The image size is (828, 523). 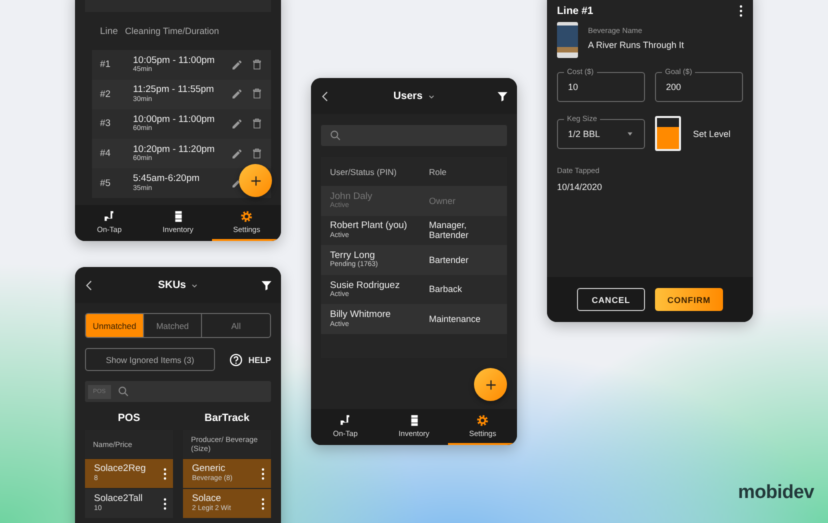 I want to click on help-icon, so click(x=236, y=359).